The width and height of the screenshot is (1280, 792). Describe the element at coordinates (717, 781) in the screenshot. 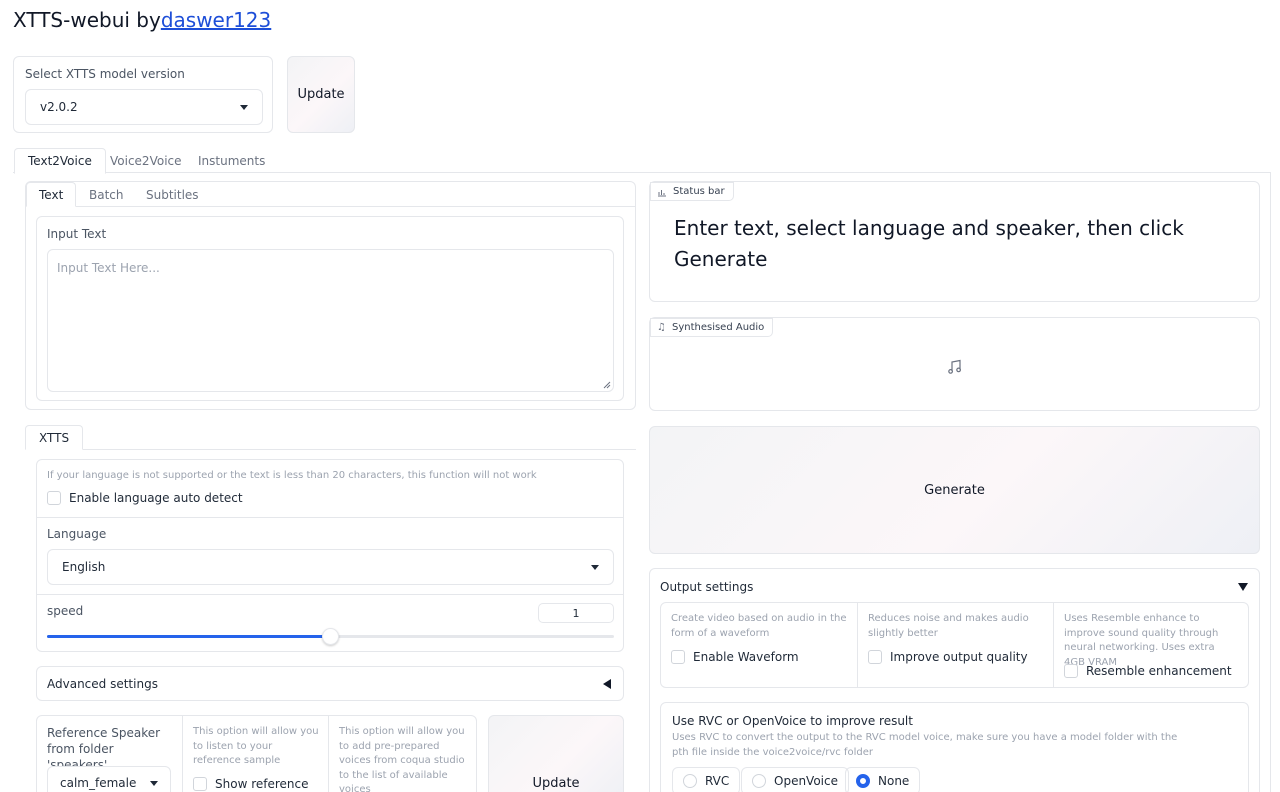

I see `radio-rvc-label: RVC` at that location.